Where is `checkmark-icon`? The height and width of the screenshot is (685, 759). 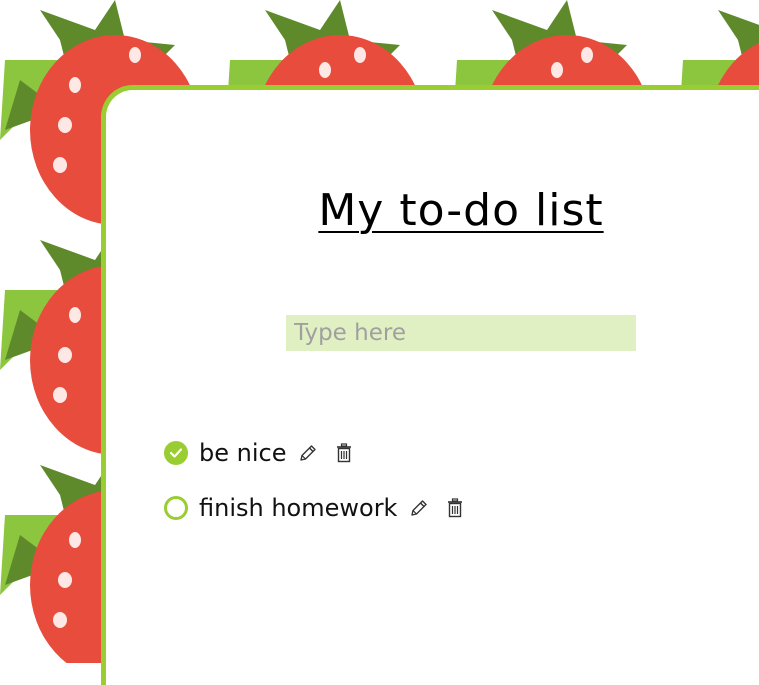
checkmark-icon is located at coordinates (176, 452).